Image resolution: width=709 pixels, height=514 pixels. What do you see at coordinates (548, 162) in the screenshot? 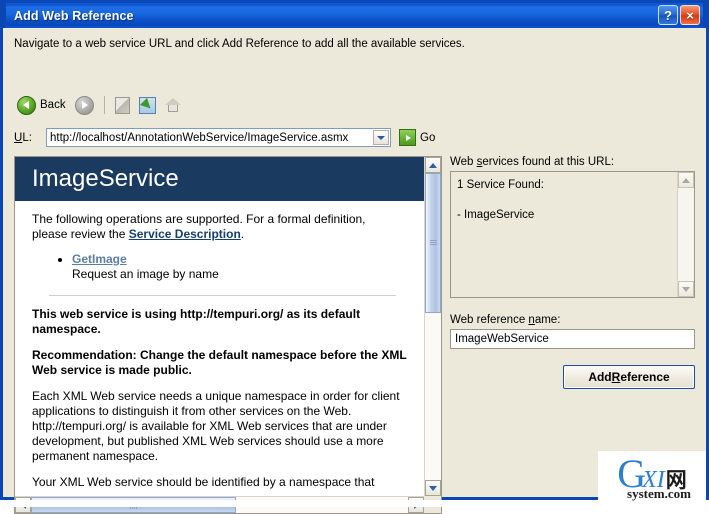
I see `services-label-post: ervices found at this URL:` at bounding box center [548, 162].